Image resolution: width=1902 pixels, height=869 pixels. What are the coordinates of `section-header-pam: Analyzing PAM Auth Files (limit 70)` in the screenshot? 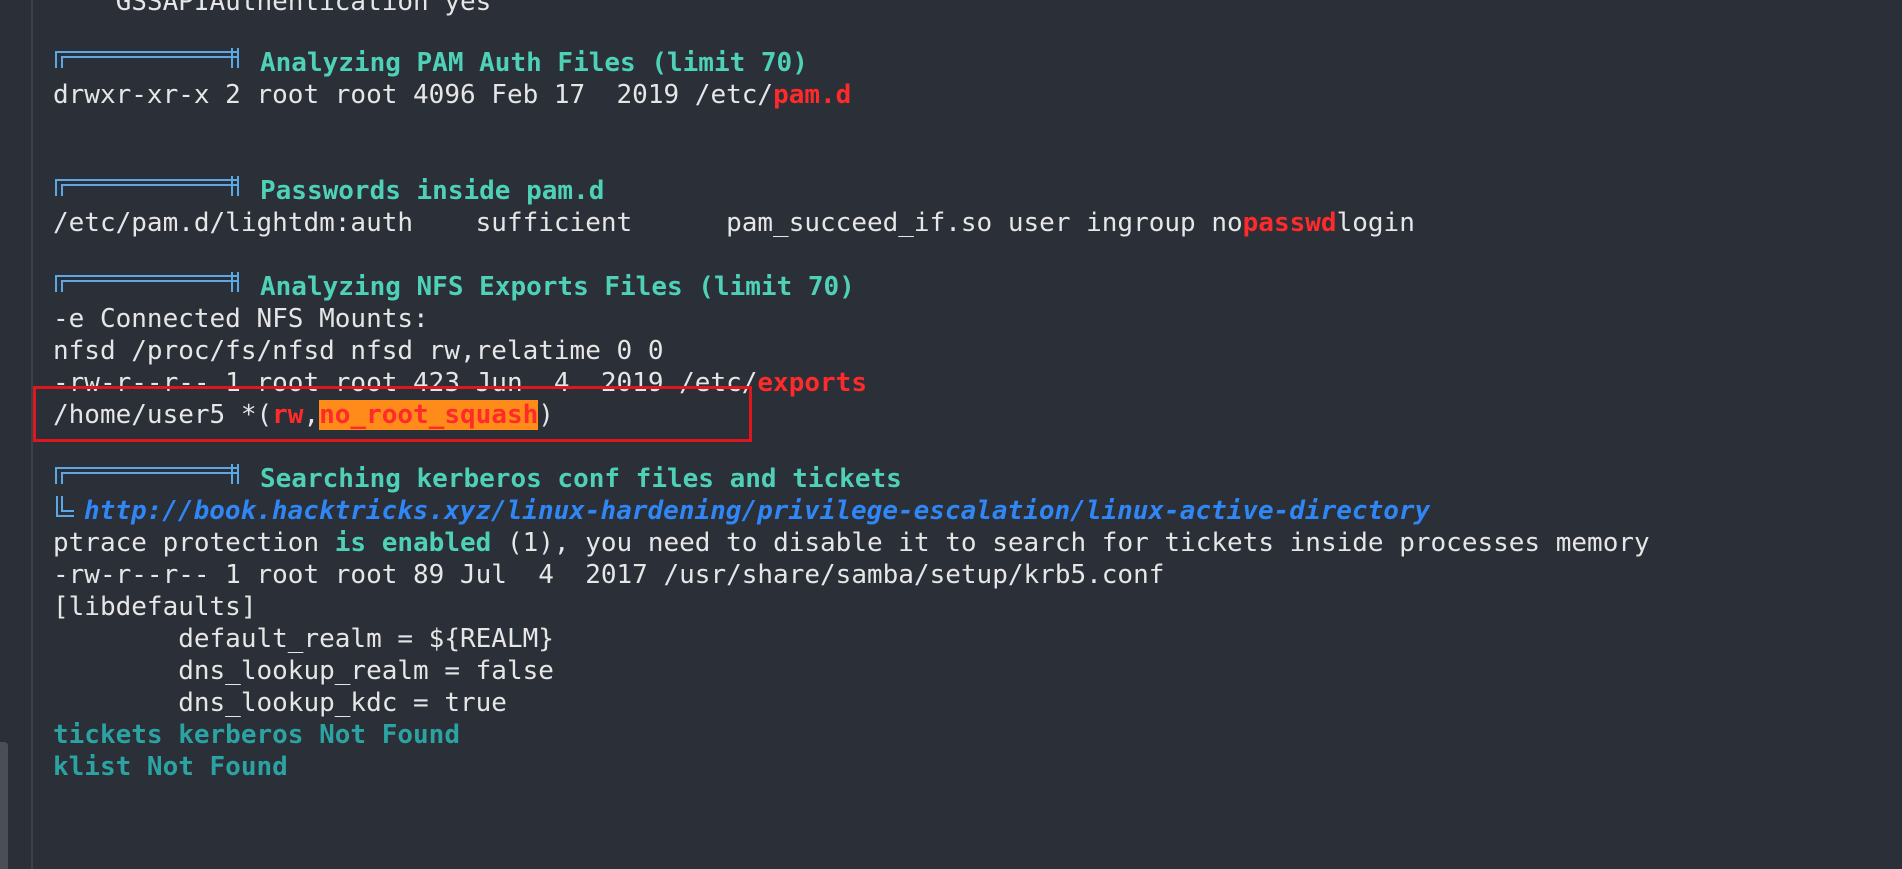 It's located at (534, 63).